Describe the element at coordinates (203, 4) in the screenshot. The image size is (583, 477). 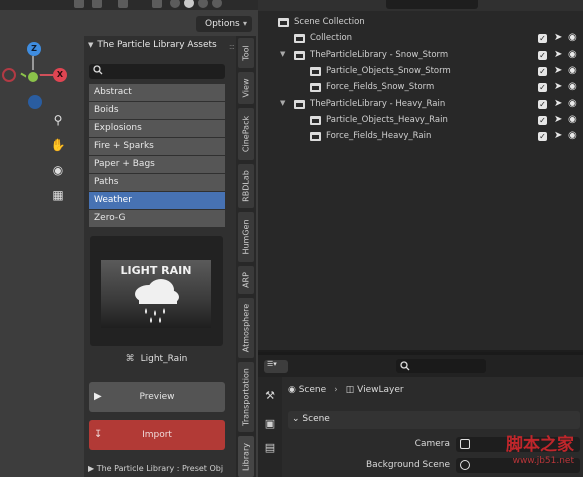
I see `shading-material-icon` at that location.